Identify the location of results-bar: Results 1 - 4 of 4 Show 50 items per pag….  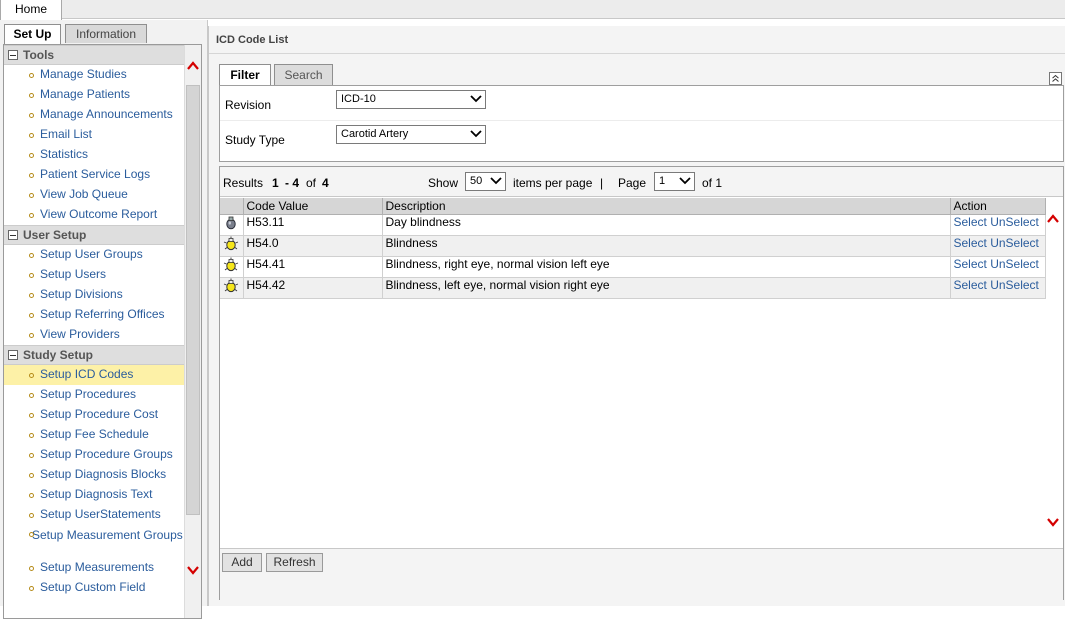
(641, 182).